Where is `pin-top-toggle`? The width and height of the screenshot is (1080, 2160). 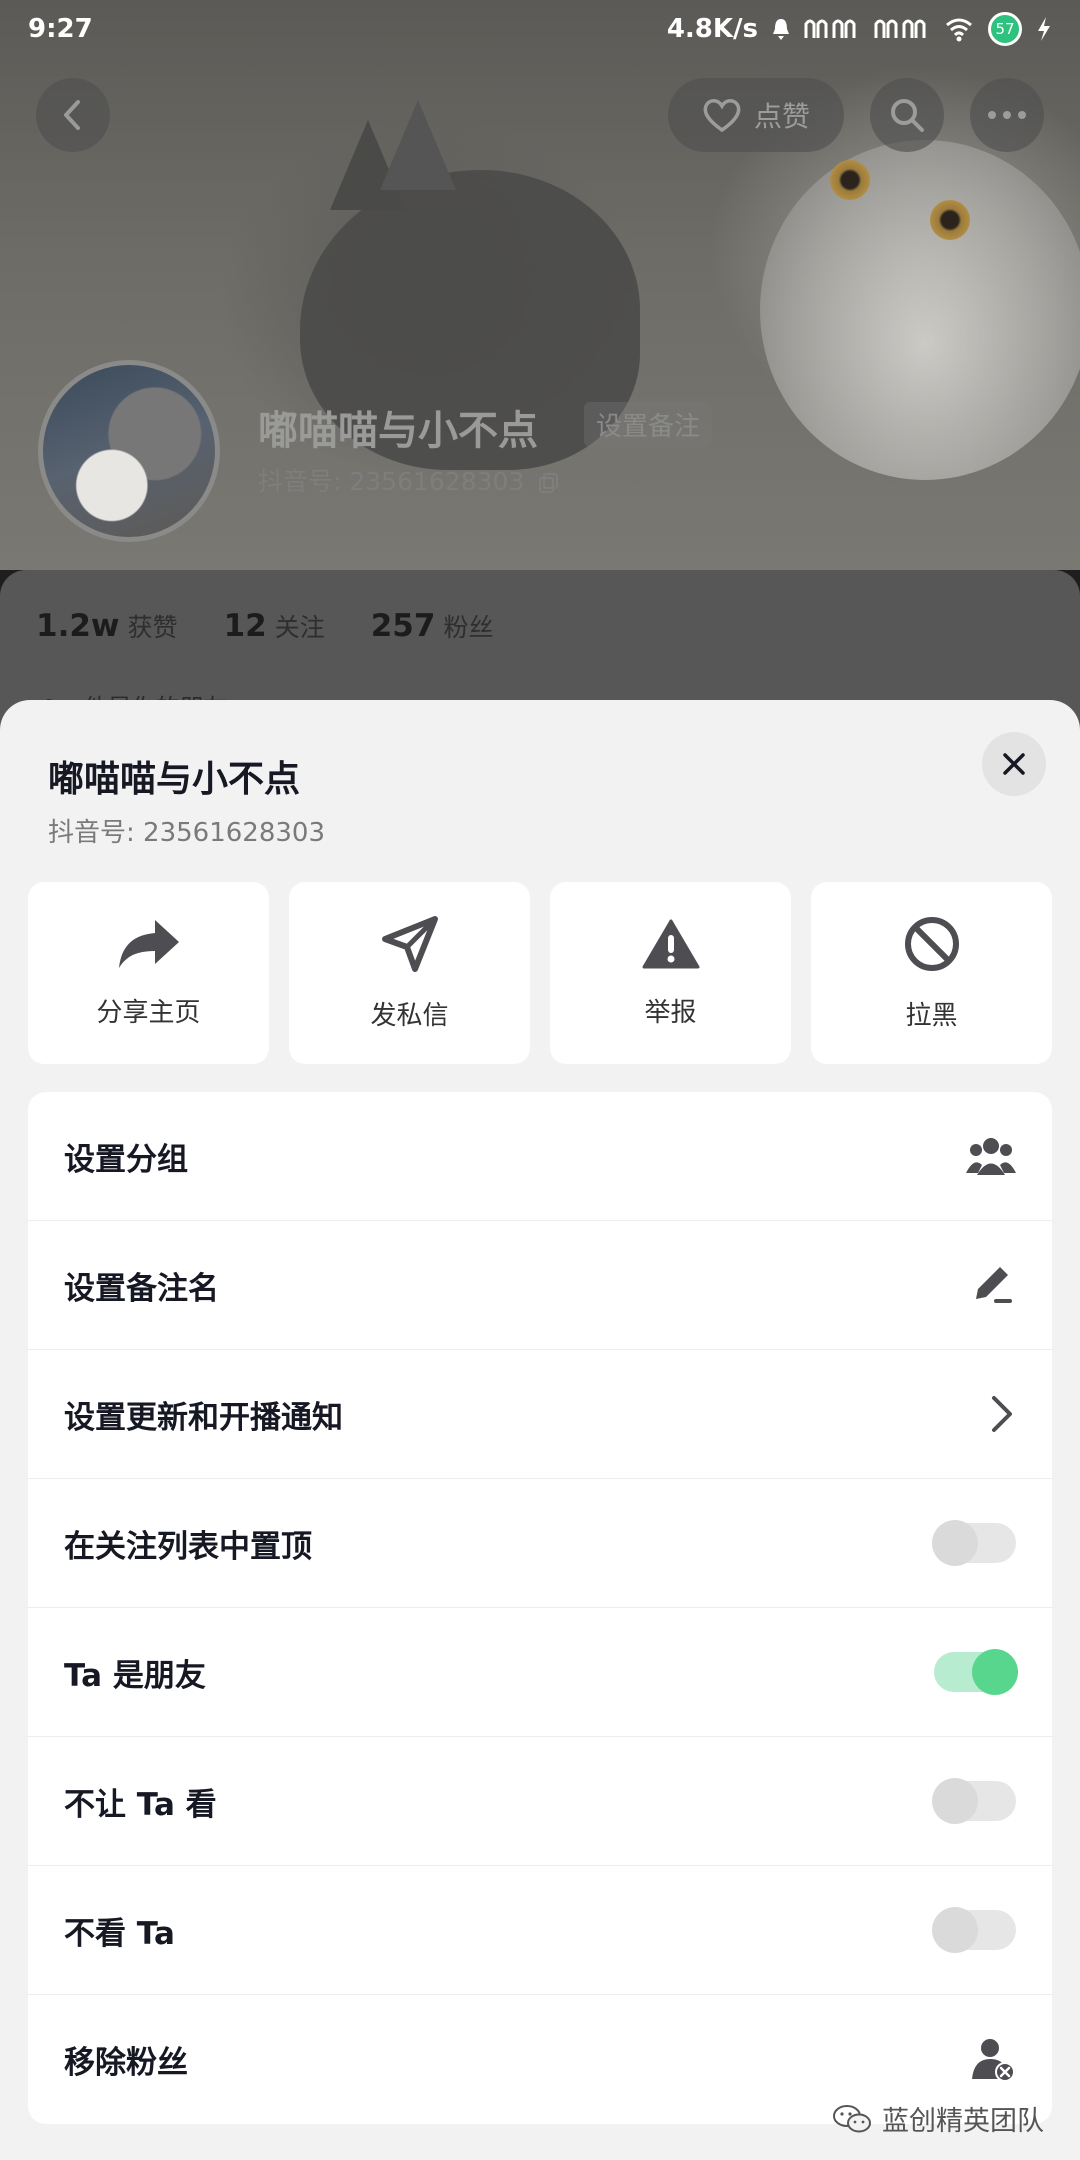 pin-top-toggle is located at coordinates (974, 1543).